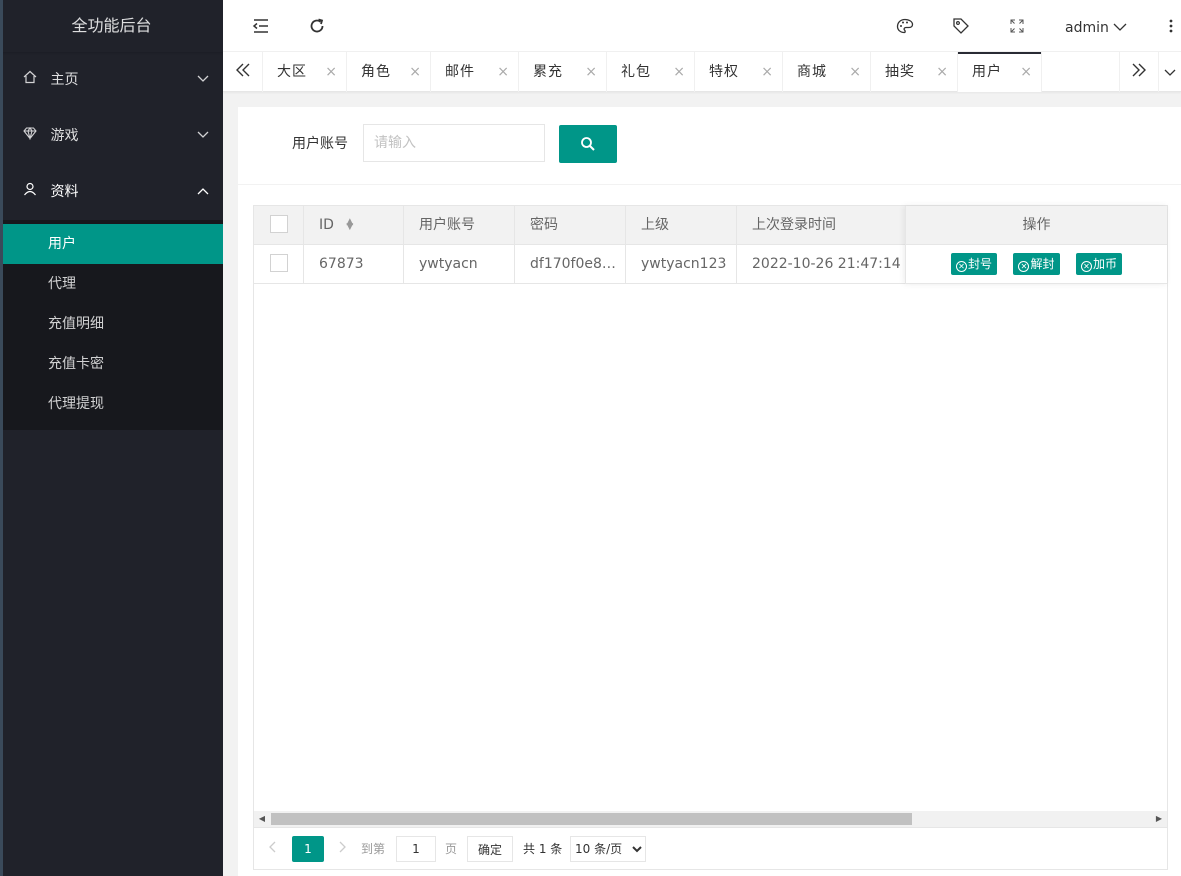 The height and width of the screenshot is (876, 1181). I want to click on sort-icon: ▲ ▼, so click(349, 225).